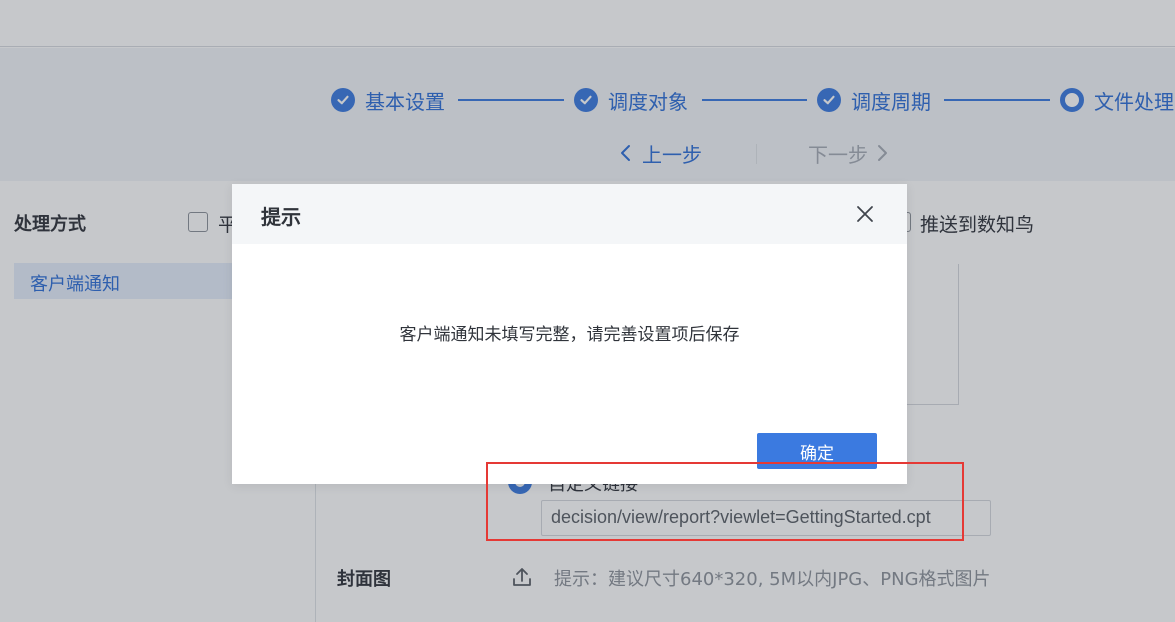 Image resolution: width=1175 pixels, height=622 pixels. I want to click on dialog-message: 客户端通知未填写完整，请完善设置项后保存, so click(569, 335).